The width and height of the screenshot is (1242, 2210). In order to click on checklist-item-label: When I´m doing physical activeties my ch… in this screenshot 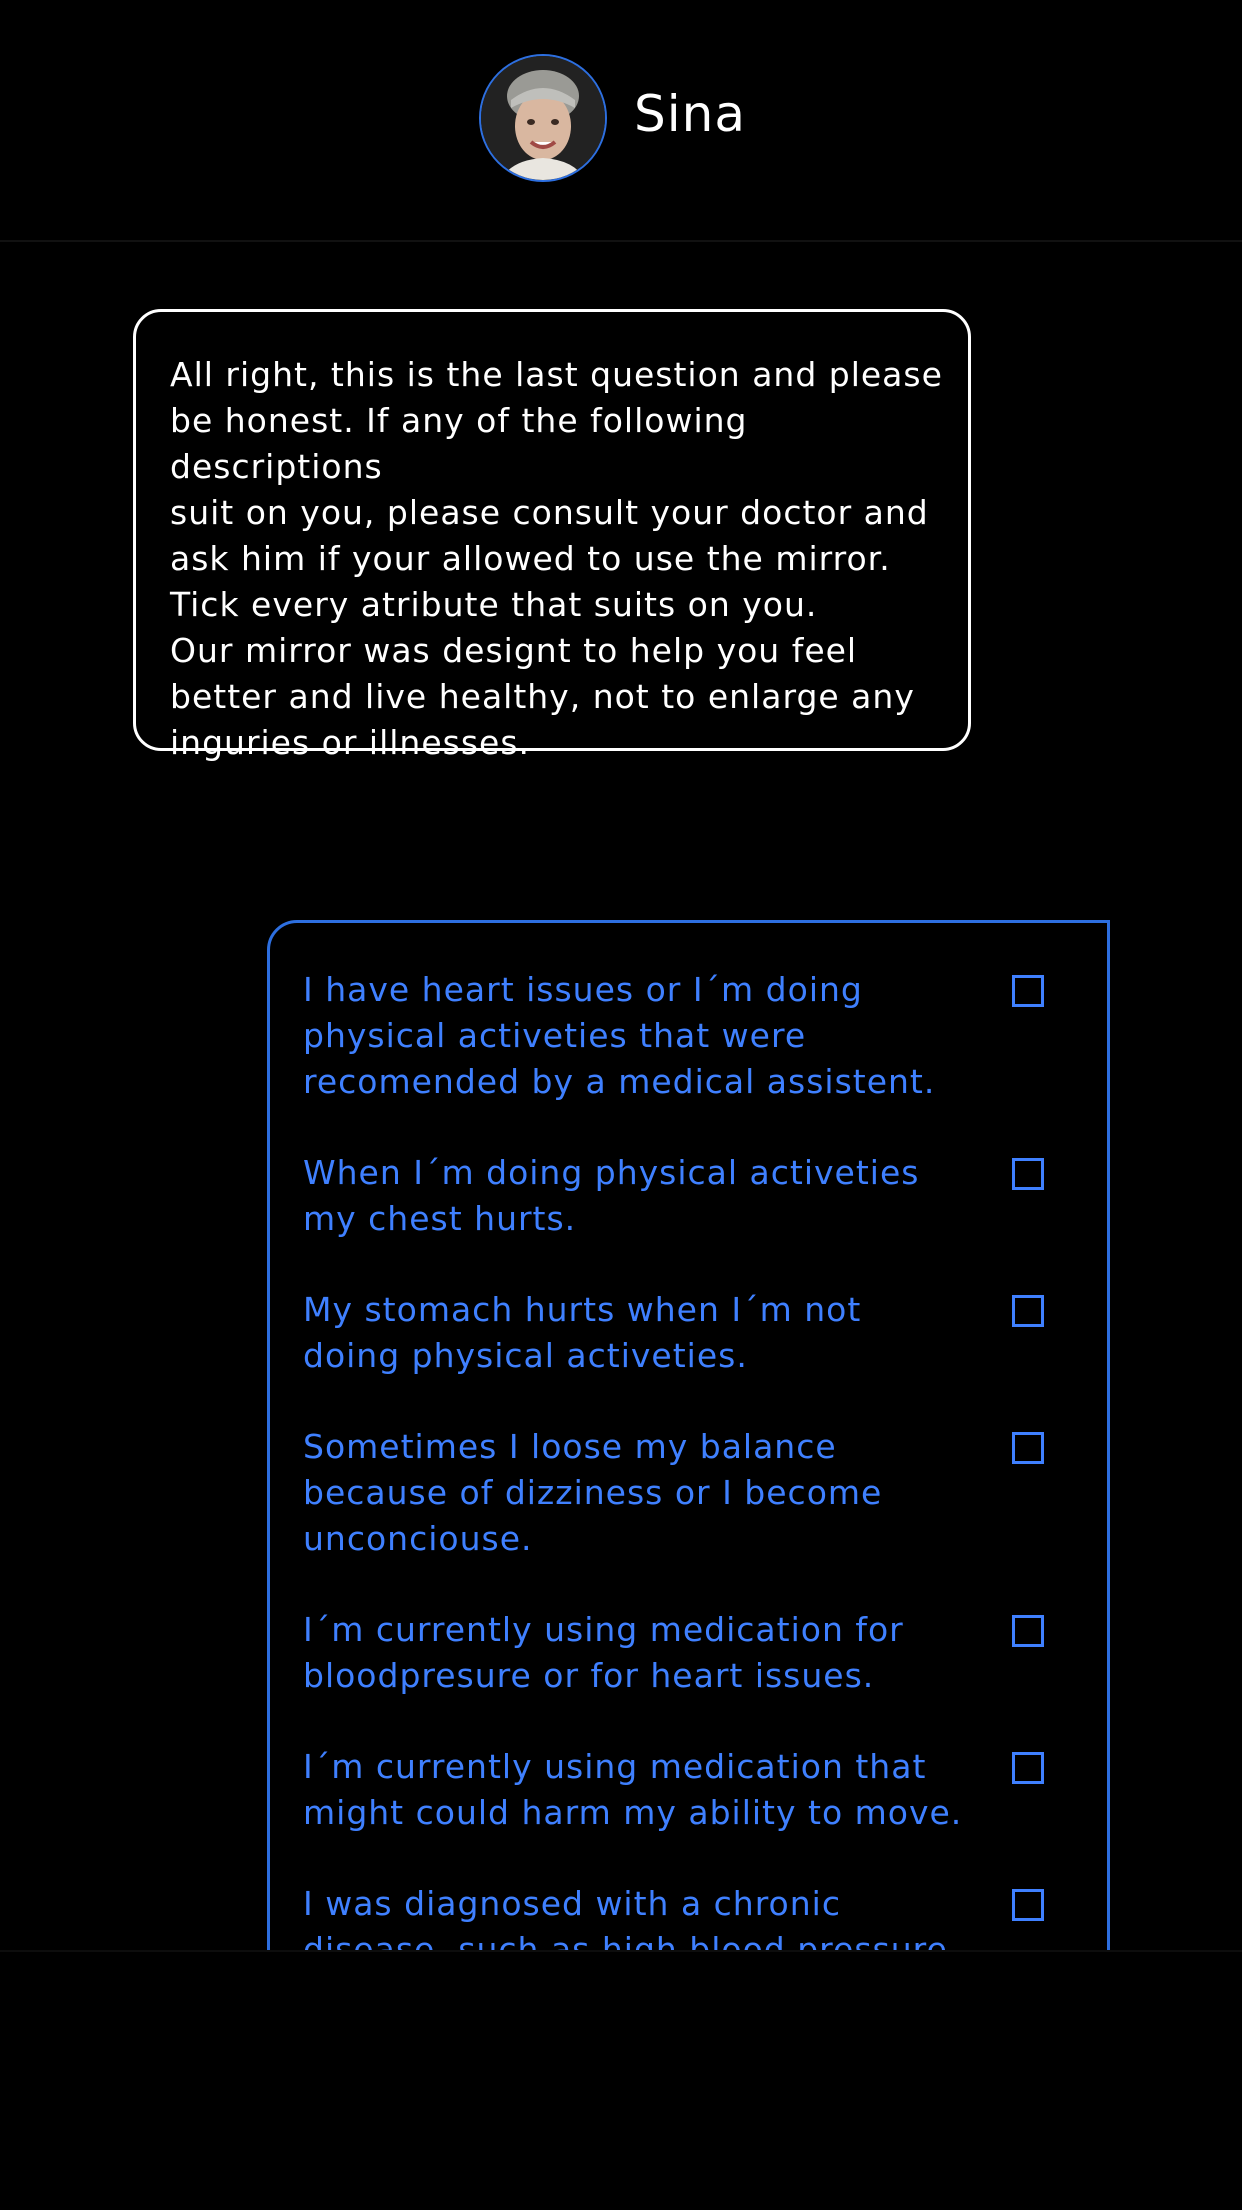, I will do `click(611, 1195)`.